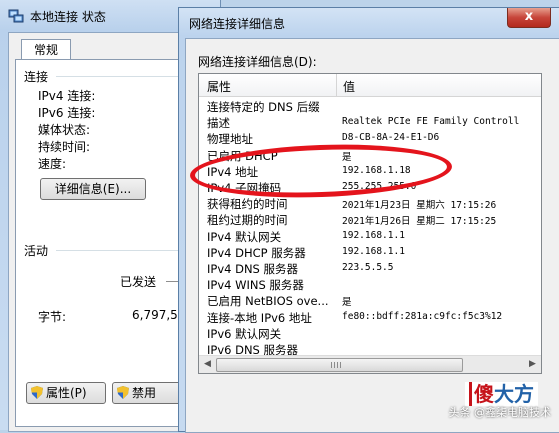 This screenshot has width=559, height=433. I want to click on horizontal-scrollbar: ◀ ▶, so click(370, 364).